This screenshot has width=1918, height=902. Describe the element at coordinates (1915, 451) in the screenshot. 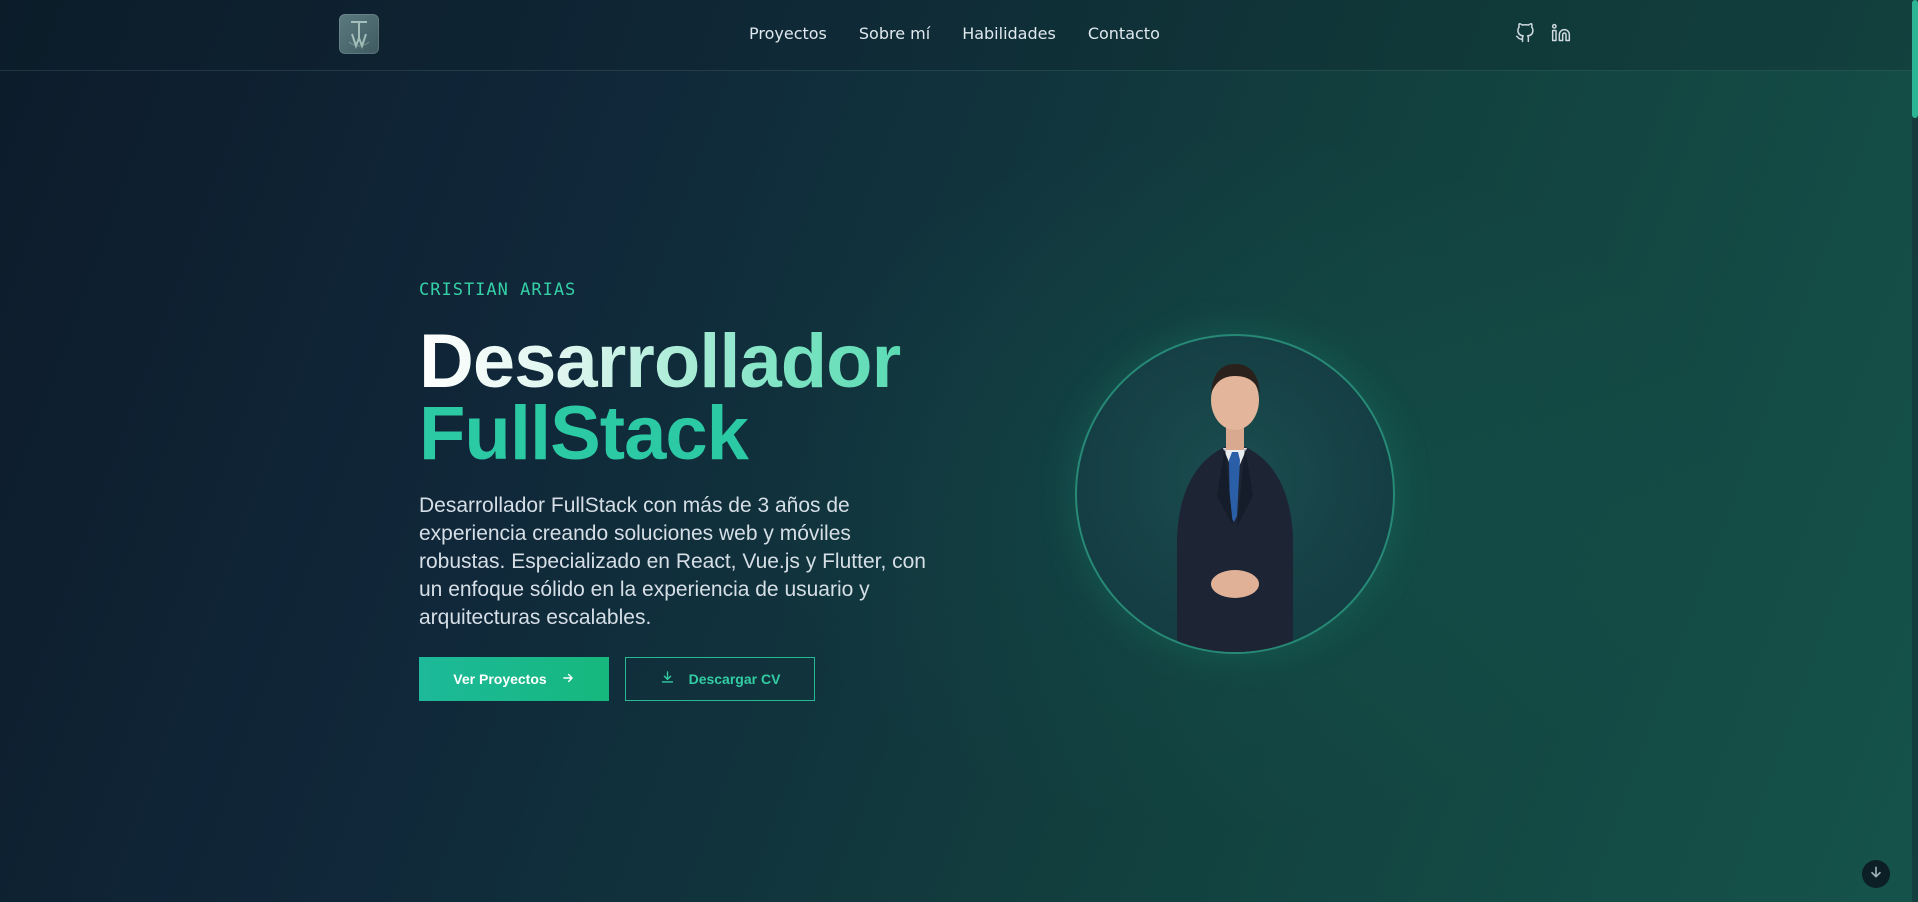

I see `scrollbar-track` at that location.